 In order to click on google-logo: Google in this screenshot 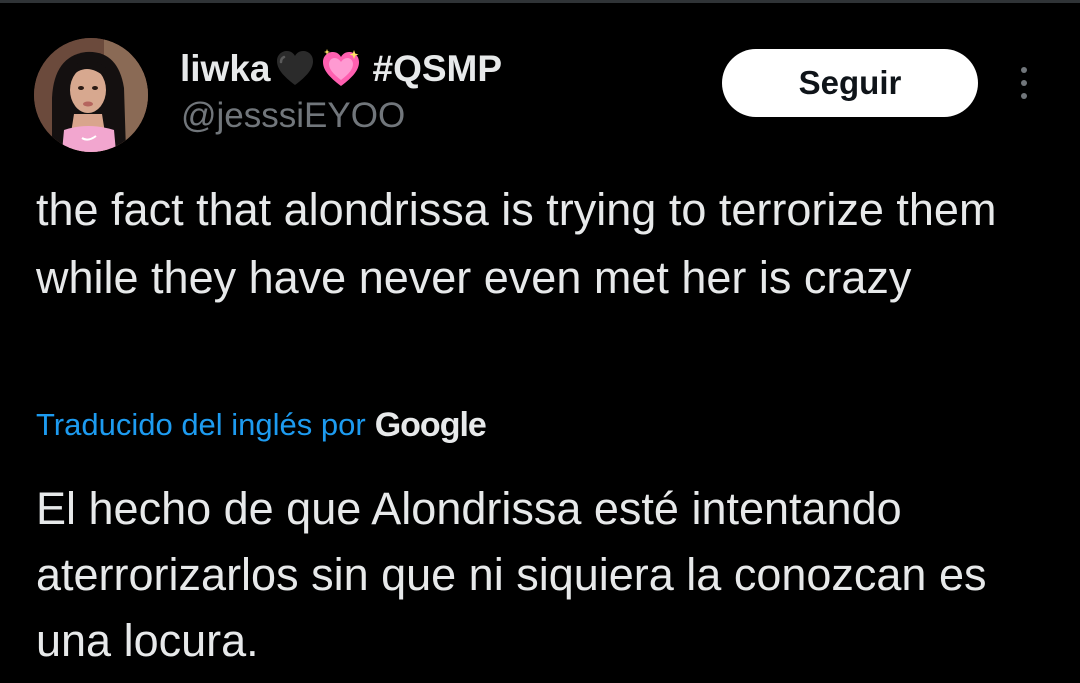, I will do `click(430, 424)`.